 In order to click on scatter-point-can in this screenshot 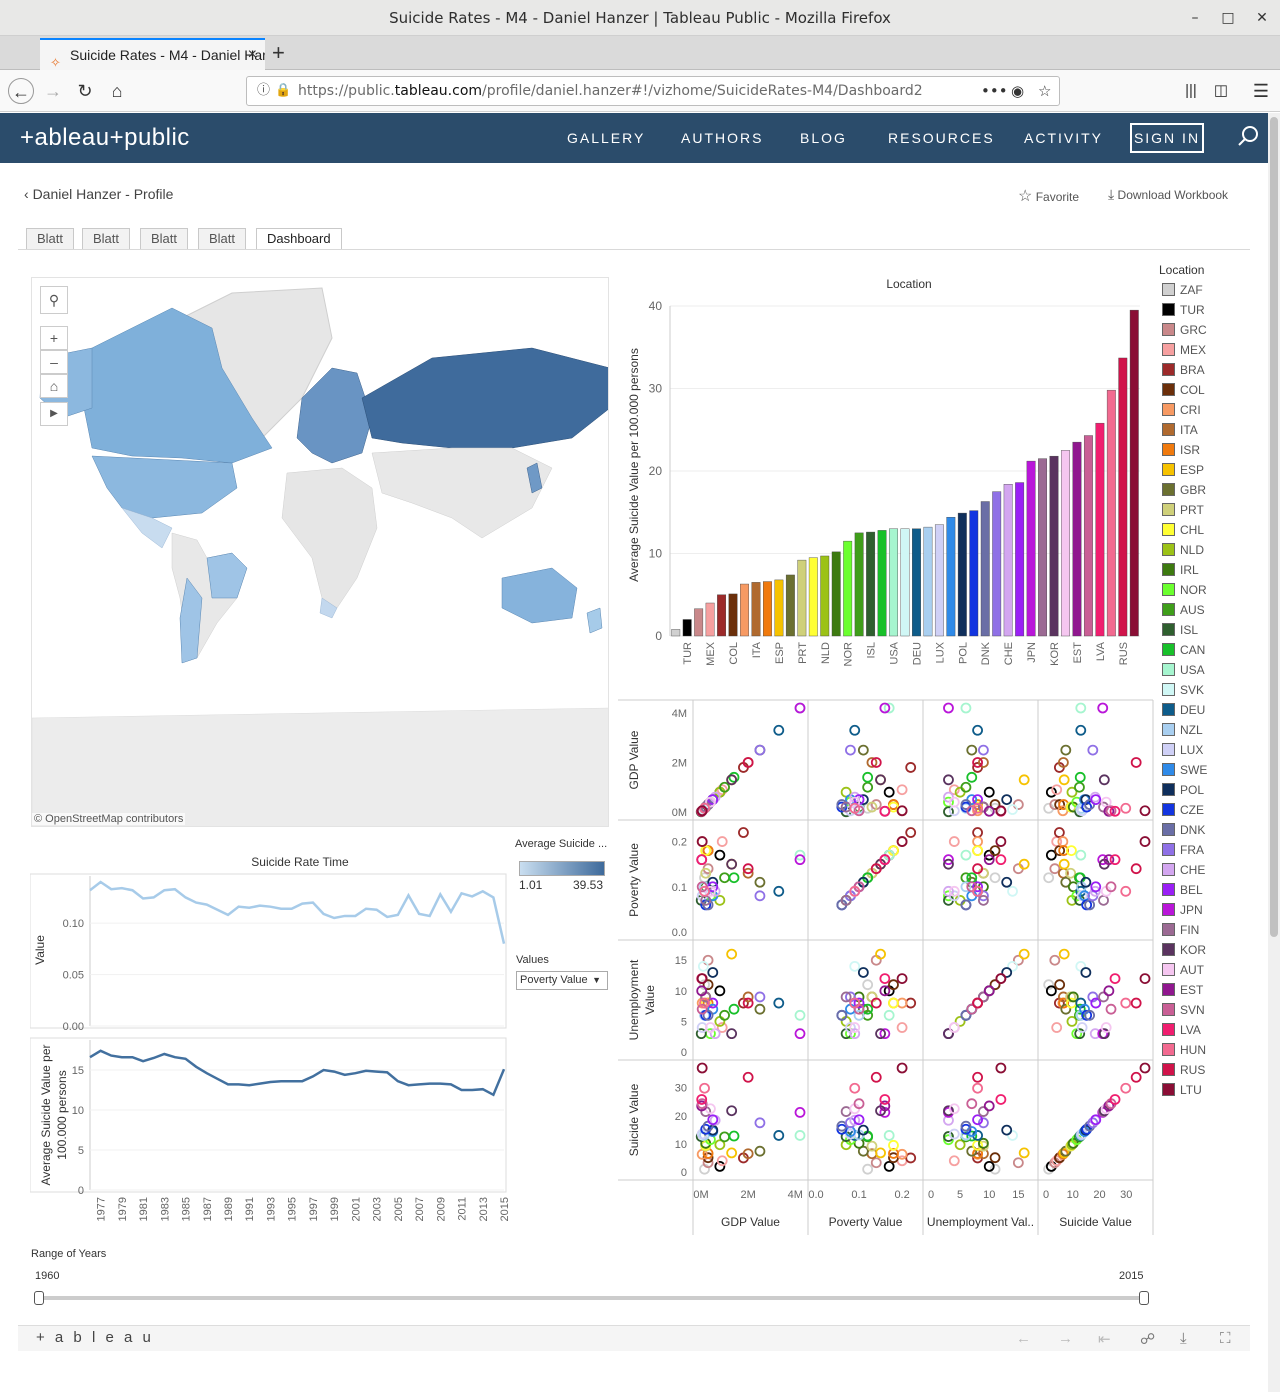, I will do `click(868, 777)`.